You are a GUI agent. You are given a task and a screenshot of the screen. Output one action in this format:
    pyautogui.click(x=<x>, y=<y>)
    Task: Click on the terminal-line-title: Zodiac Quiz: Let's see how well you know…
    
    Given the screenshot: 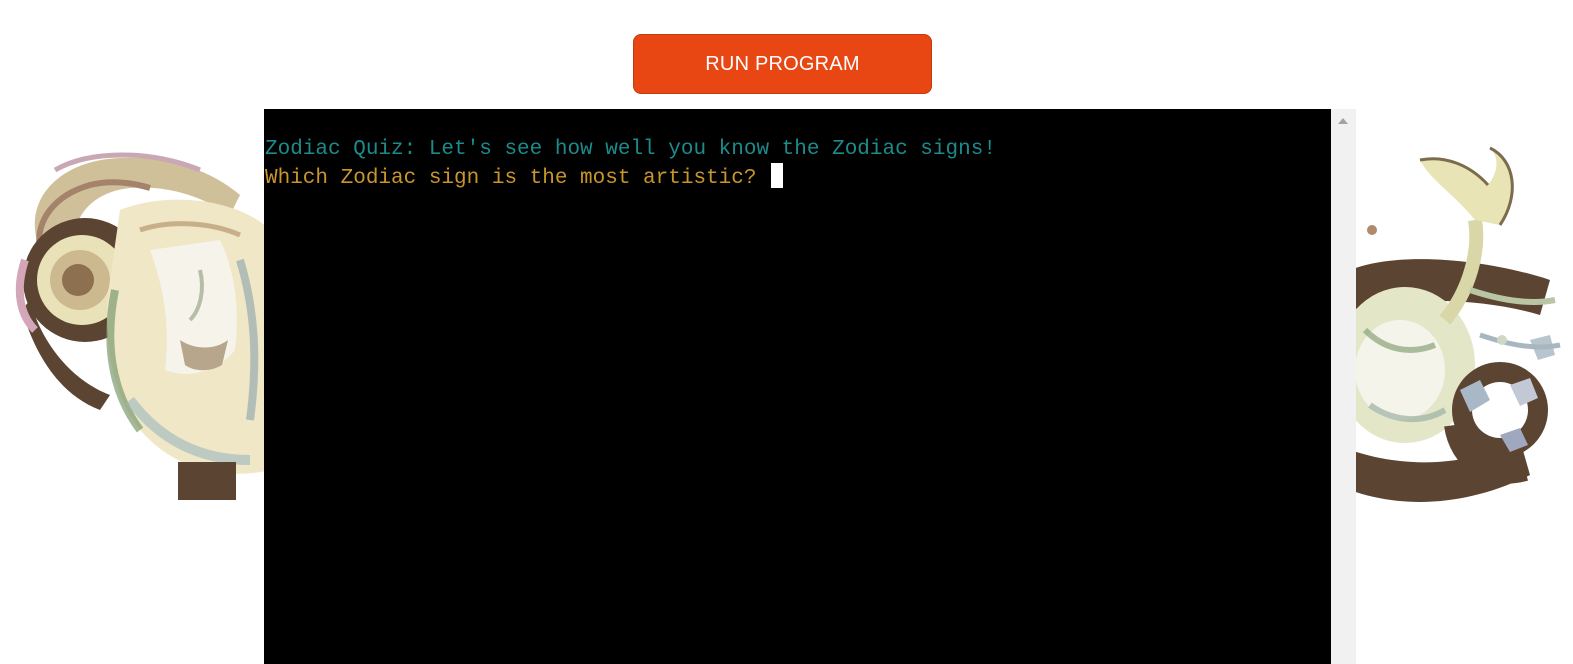 What is the action you would take?
    pyautogui.click(x=630, y=149)
    